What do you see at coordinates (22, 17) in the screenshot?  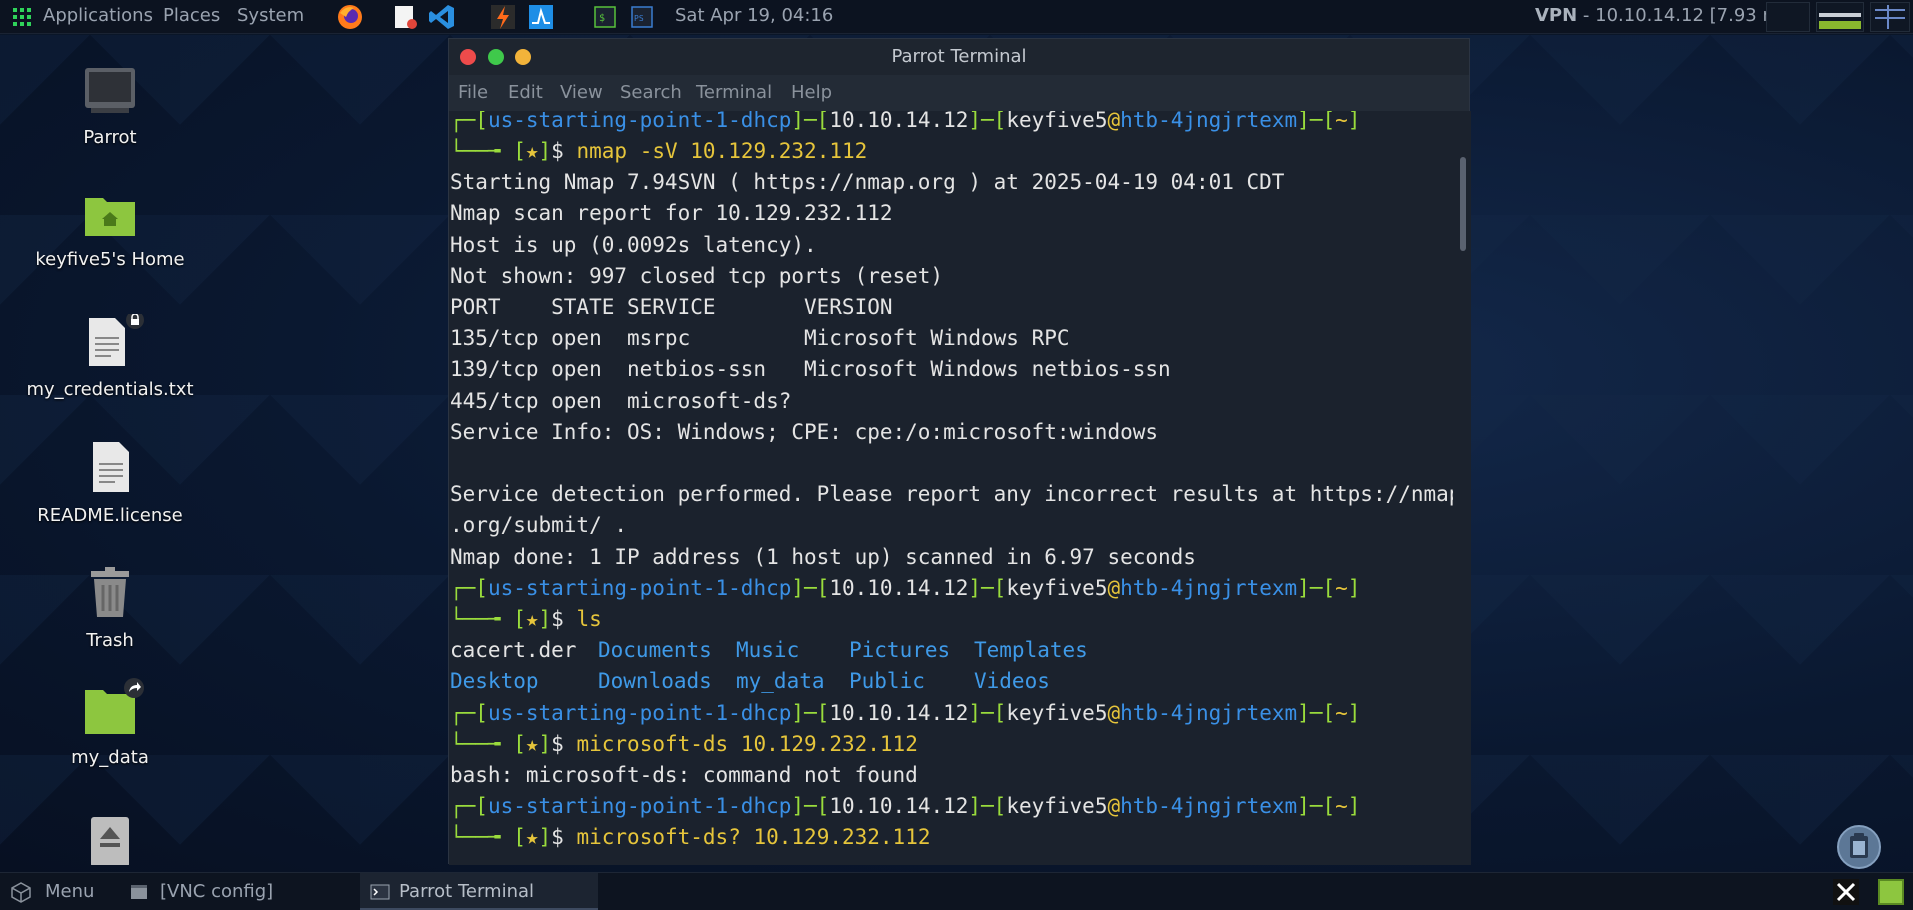 I see `applications-grid-icon` at bounding box center [22, 17].